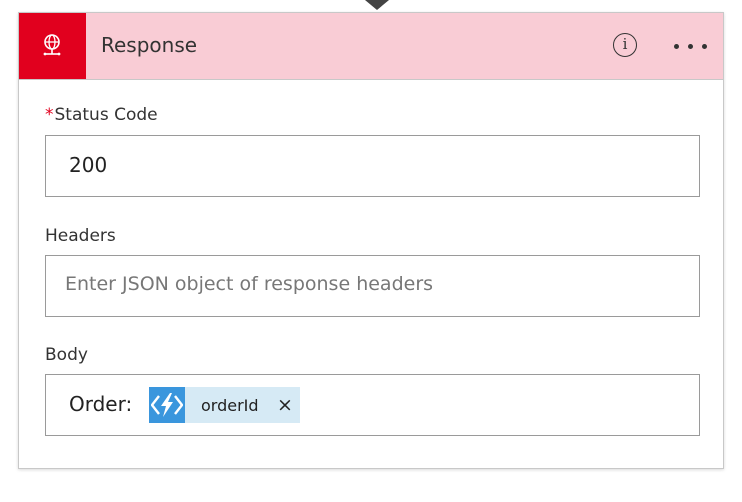  I want to click on dynamic-content-token: orderId ×, so click(224, 405).